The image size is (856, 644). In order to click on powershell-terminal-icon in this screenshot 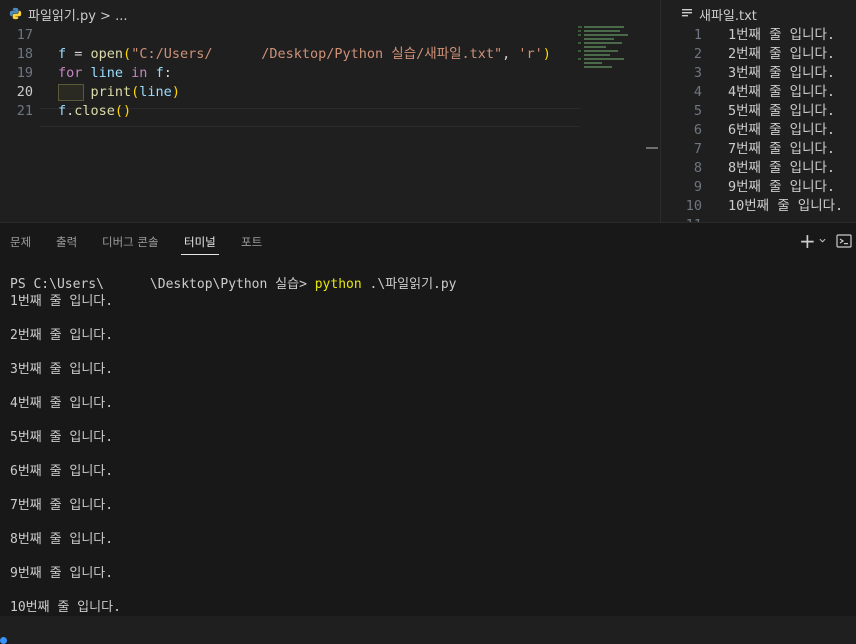, I will do `click(844, 241)`.